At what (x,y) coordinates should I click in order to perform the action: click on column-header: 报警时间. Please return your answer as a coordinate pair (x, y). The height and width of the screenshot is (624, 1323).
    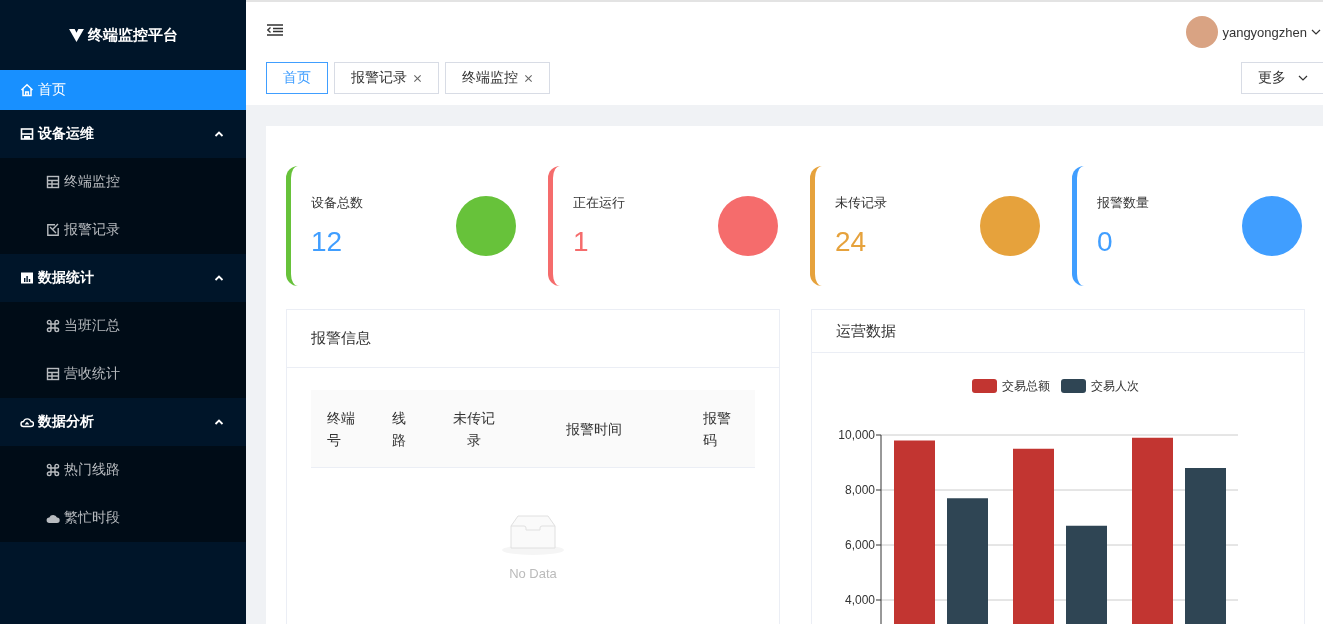
    Looking at the image, I should click on (593, 429).